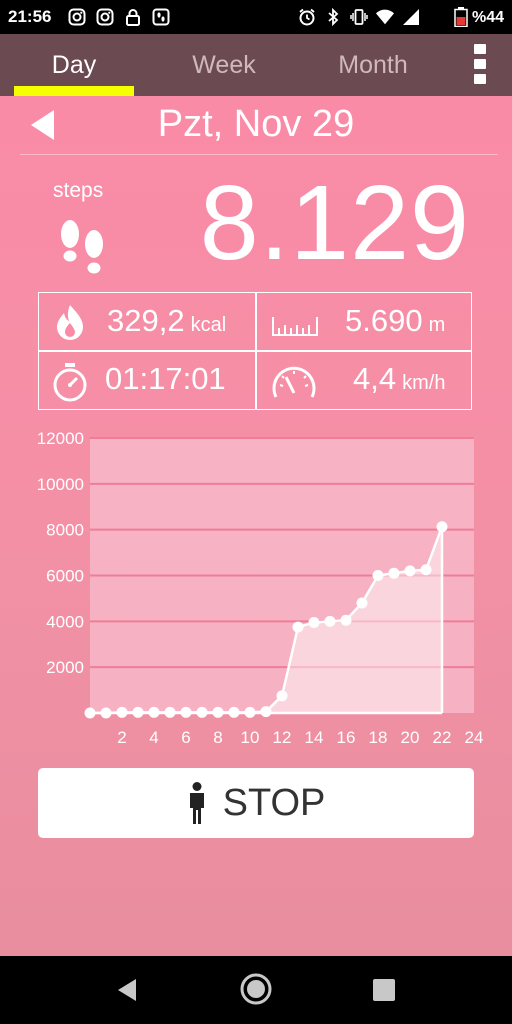  Describe the element at coordinates (65, 667) in the screenshot. I see `y-tick-label: 2000` at that location.